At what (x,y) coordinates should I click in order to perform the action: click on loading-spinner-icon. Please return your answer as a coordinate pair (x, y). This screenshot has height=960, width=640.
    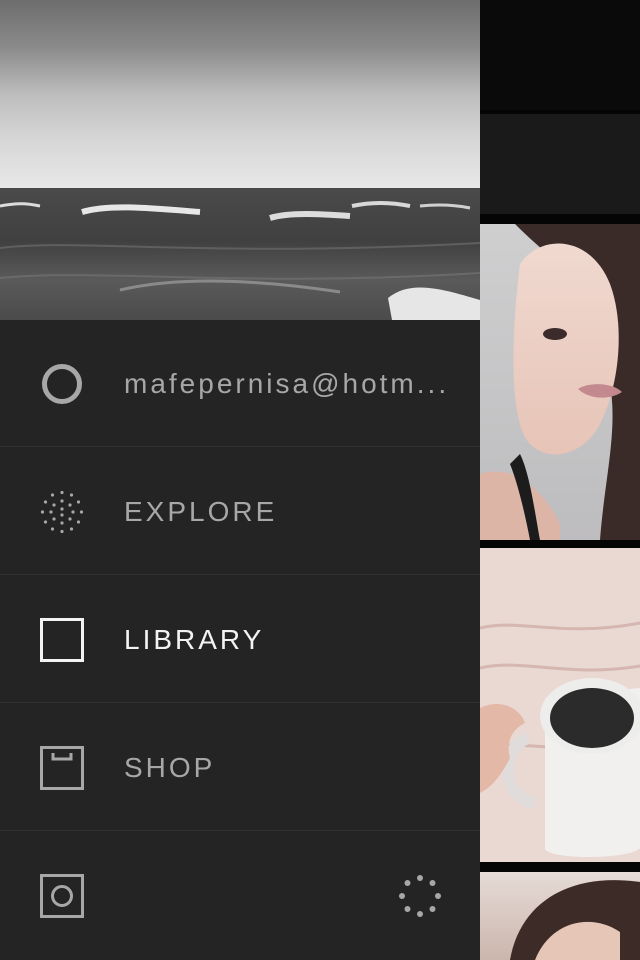
    Looking at the image, I should click on (420, 896).